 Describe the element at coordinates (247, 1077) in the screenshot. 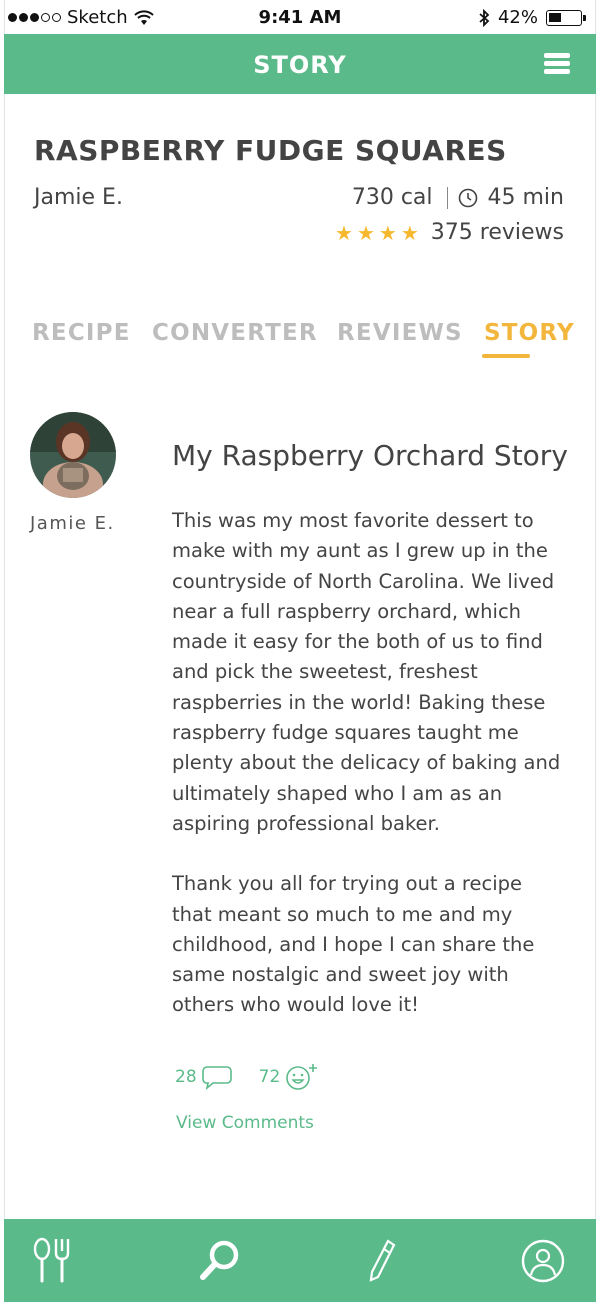

I see `engagement-row: 28 72` at that location.